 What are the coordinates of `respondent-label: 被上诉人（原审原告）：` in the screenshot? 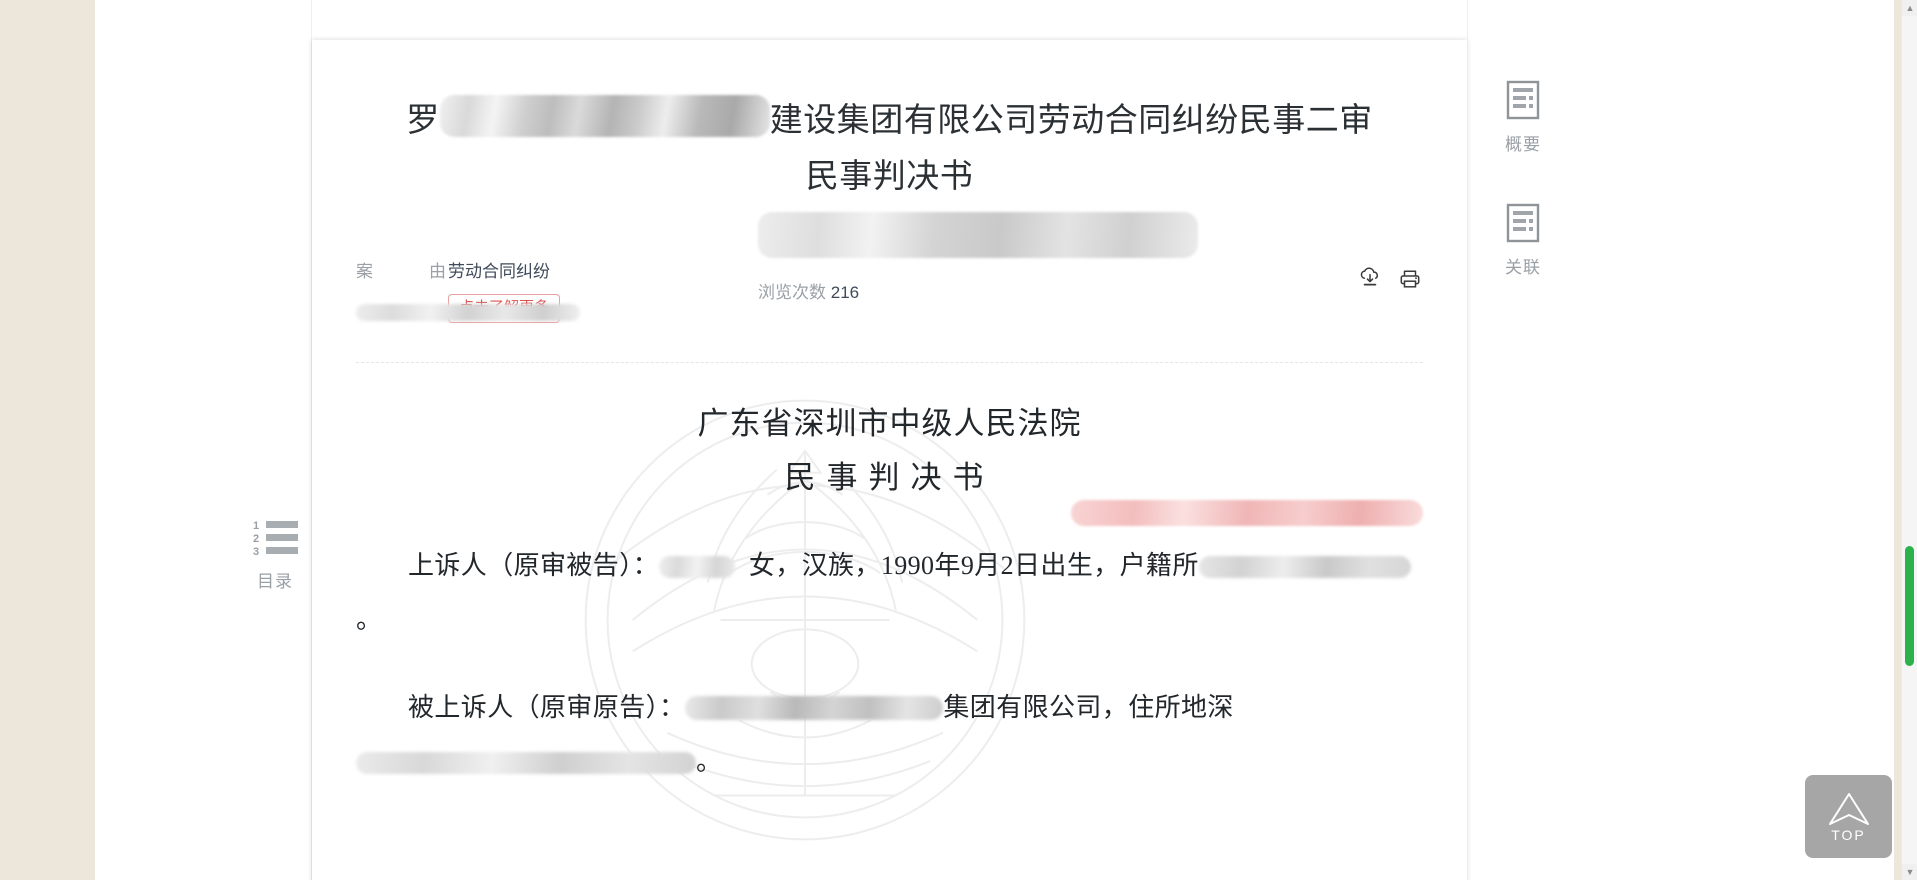 It's located at (547, 707).